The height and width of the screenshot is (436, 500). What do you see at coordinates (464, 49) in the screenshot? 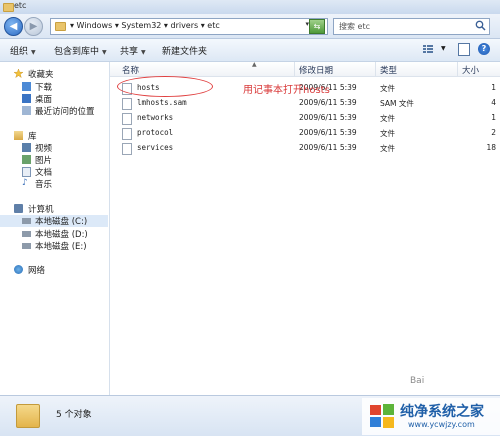
I see `preview-pane-icon` at bounding box center [464, 49].